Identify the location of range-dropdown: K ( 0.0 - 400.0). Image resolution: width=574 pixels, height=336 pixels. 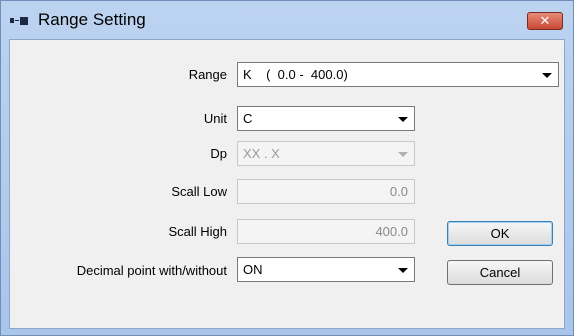
(398, 74).